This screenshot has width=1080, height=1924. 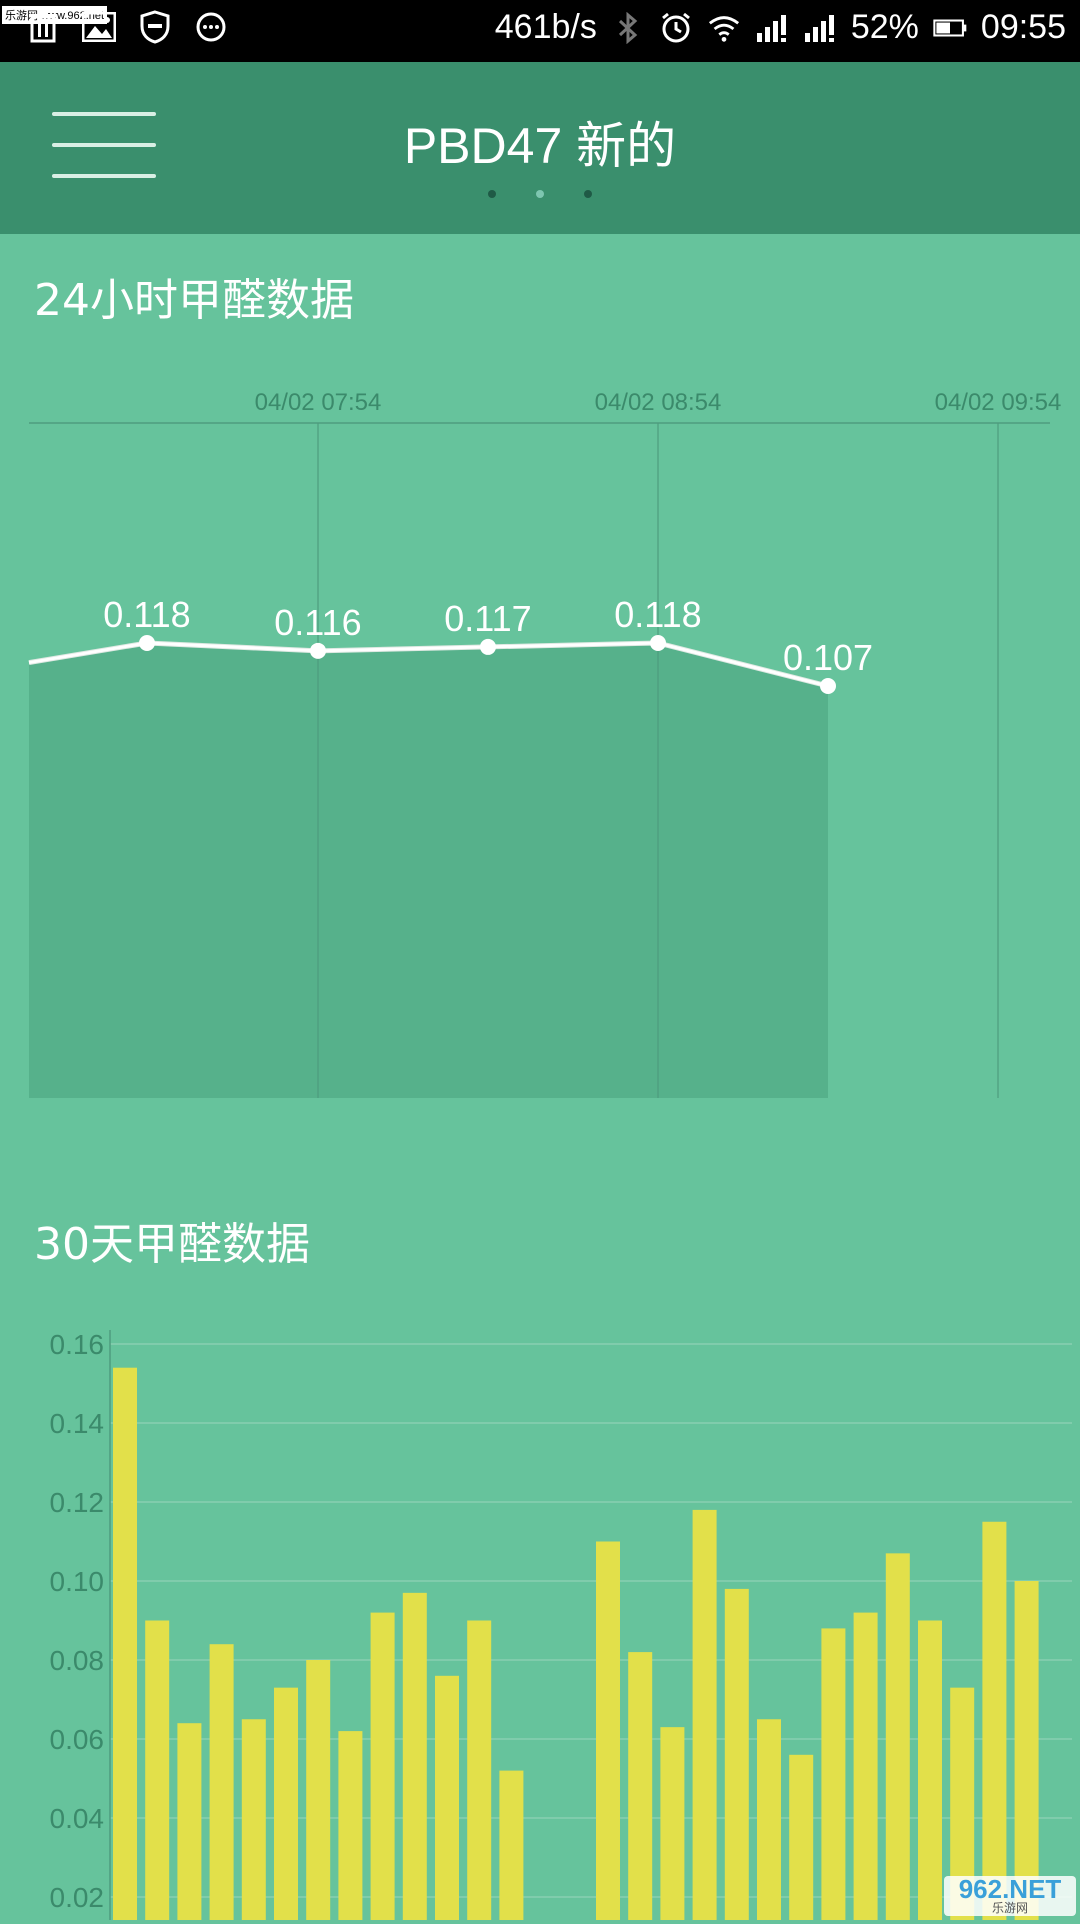 I want to click on watermark-brand: 962.NET, so click(x=1010, y=1889).